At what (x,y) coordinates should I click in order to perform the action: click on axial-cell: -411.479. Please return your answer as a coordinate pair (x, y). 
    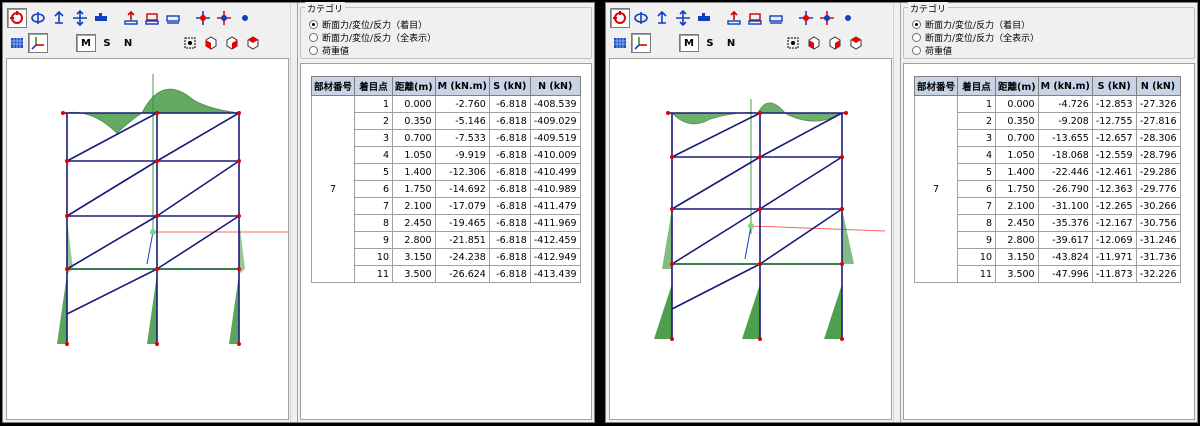
    Looking at the image, I should click on (555, 206).